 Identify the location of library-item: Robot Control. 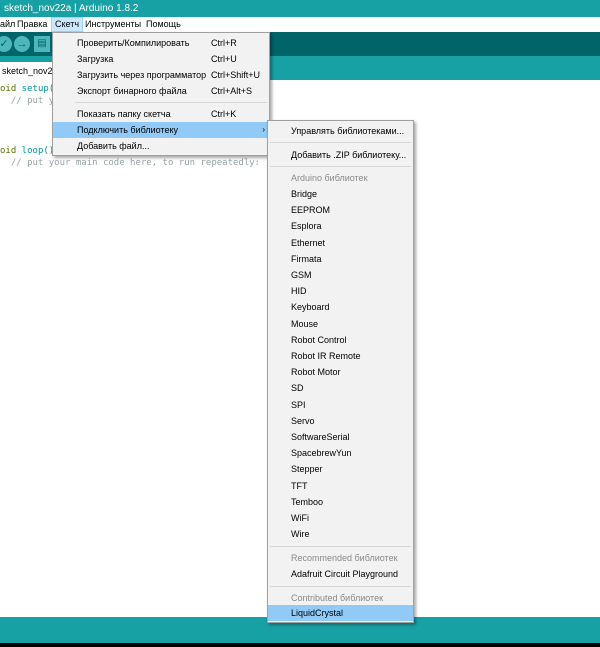
(340, 340).